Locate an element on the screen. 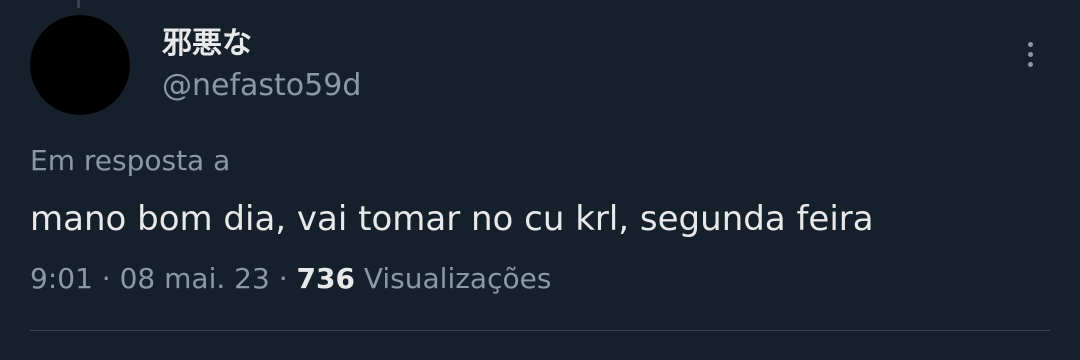 The height and width of the screenshot is (360, 1080). thread-connector-line is located at coordinates (78, 4).